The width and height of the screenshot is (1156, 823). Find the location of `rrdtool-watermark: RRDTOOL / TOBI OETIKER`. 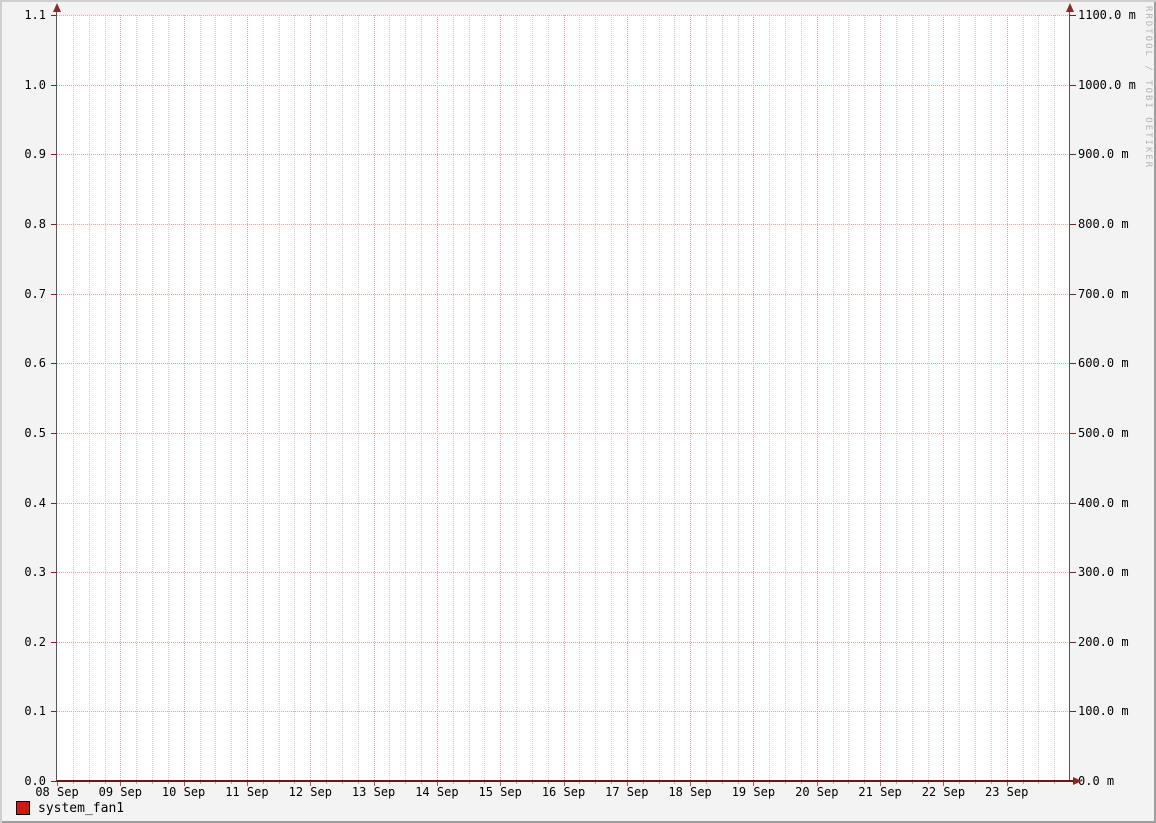

rrdtool-watermark: RRDTOOL / TOBI OETIKER is located at coordinates (1148, 88).